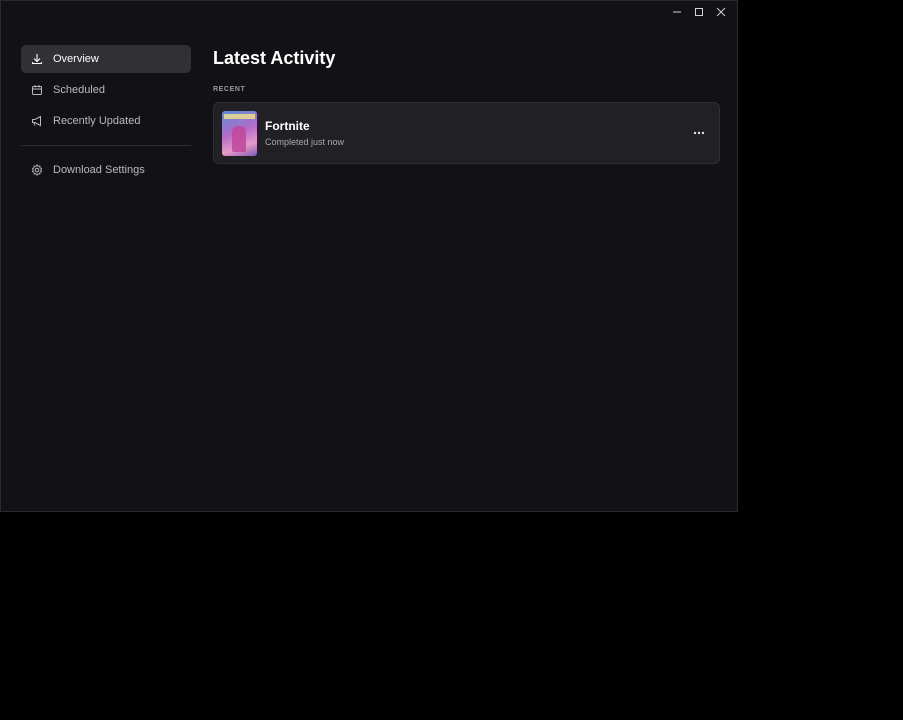 The height and width of the screenshot is (720, 903). I want to click on game-title: Fortnite, so click(287, 126).